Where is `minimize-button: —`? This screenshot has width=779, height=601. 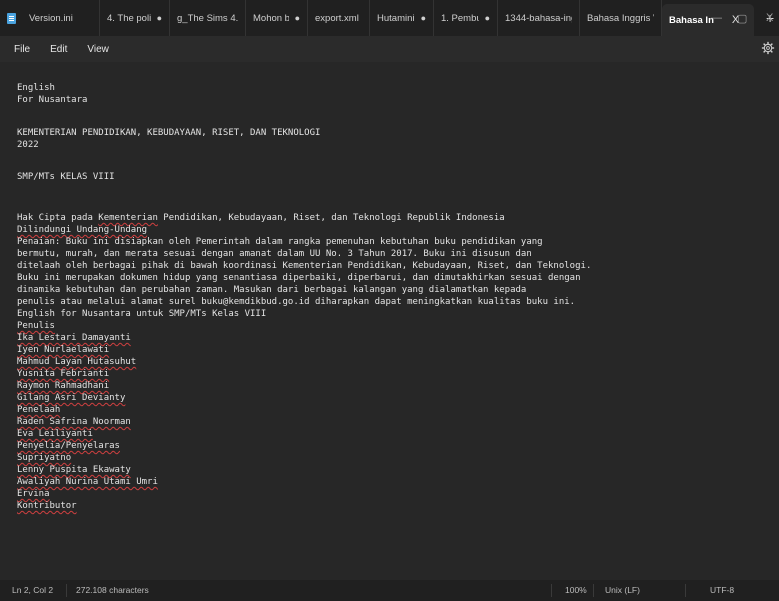 minimize-button: — is located at coordinates (716, 18).